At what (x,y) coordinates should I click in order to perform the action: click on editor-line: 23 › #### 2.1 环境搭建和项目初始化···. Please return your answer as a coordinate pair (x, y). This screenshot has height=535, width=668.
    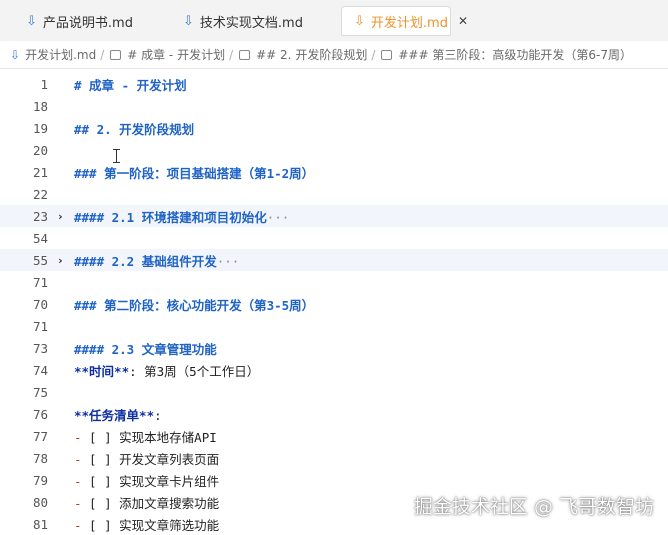
    Looking at the image, I should click on (334, 216).